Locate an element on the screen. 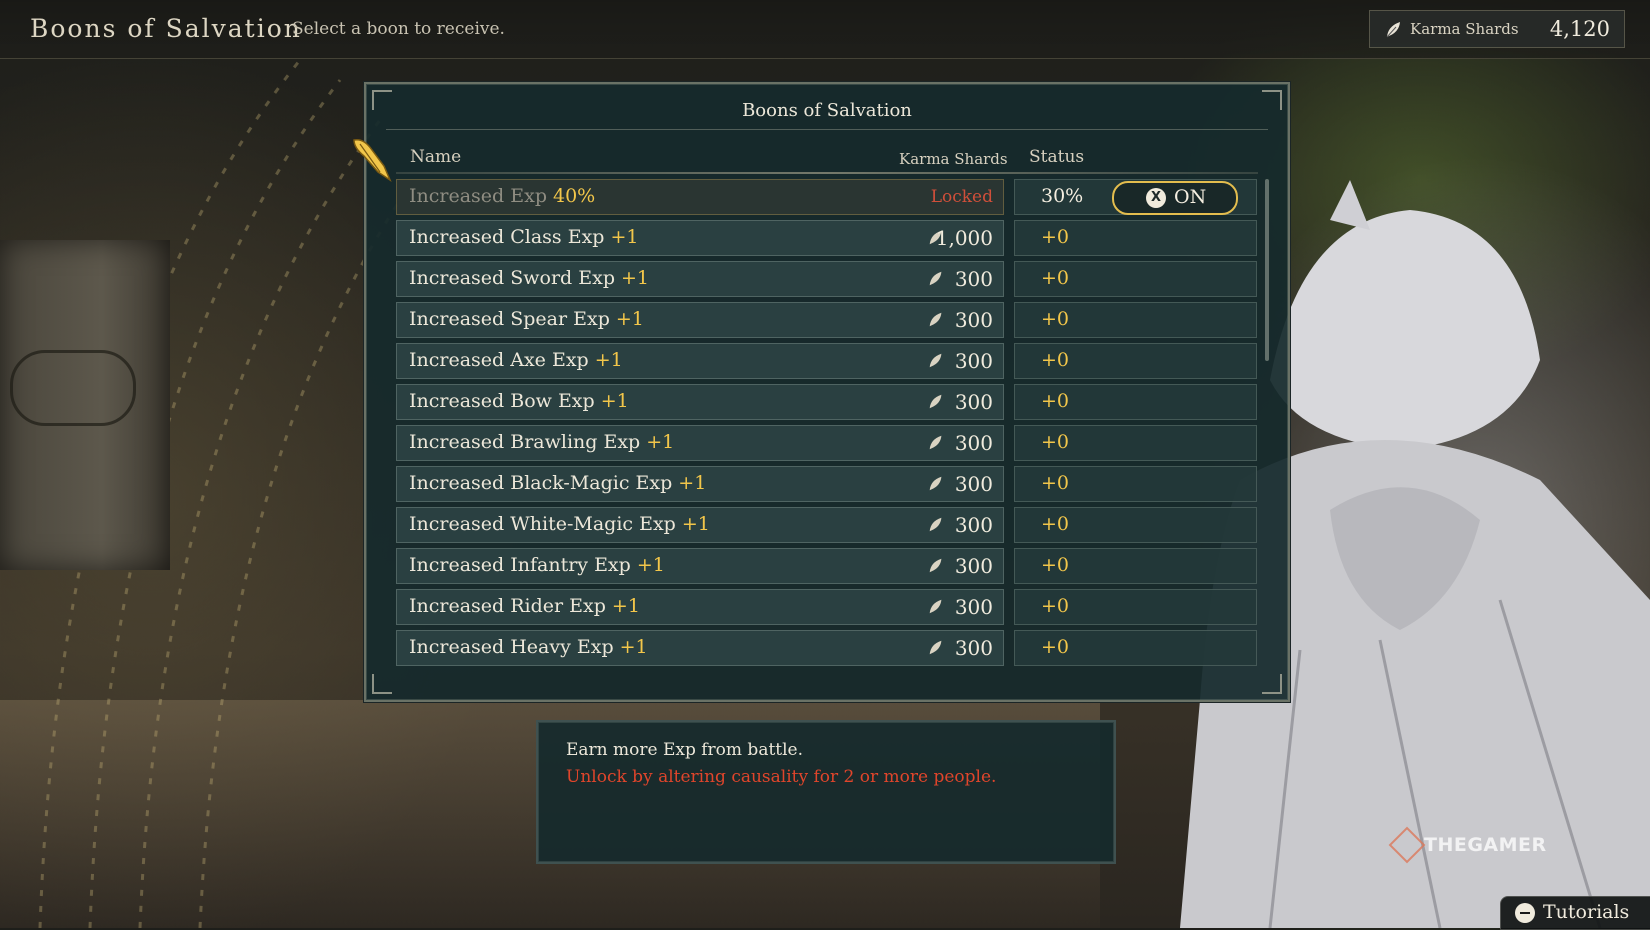 This screenshot has height=930, width=1650. boon-name-cell: Increased Black-Magic Exp +1 300 is located at coordinates (700, 484).